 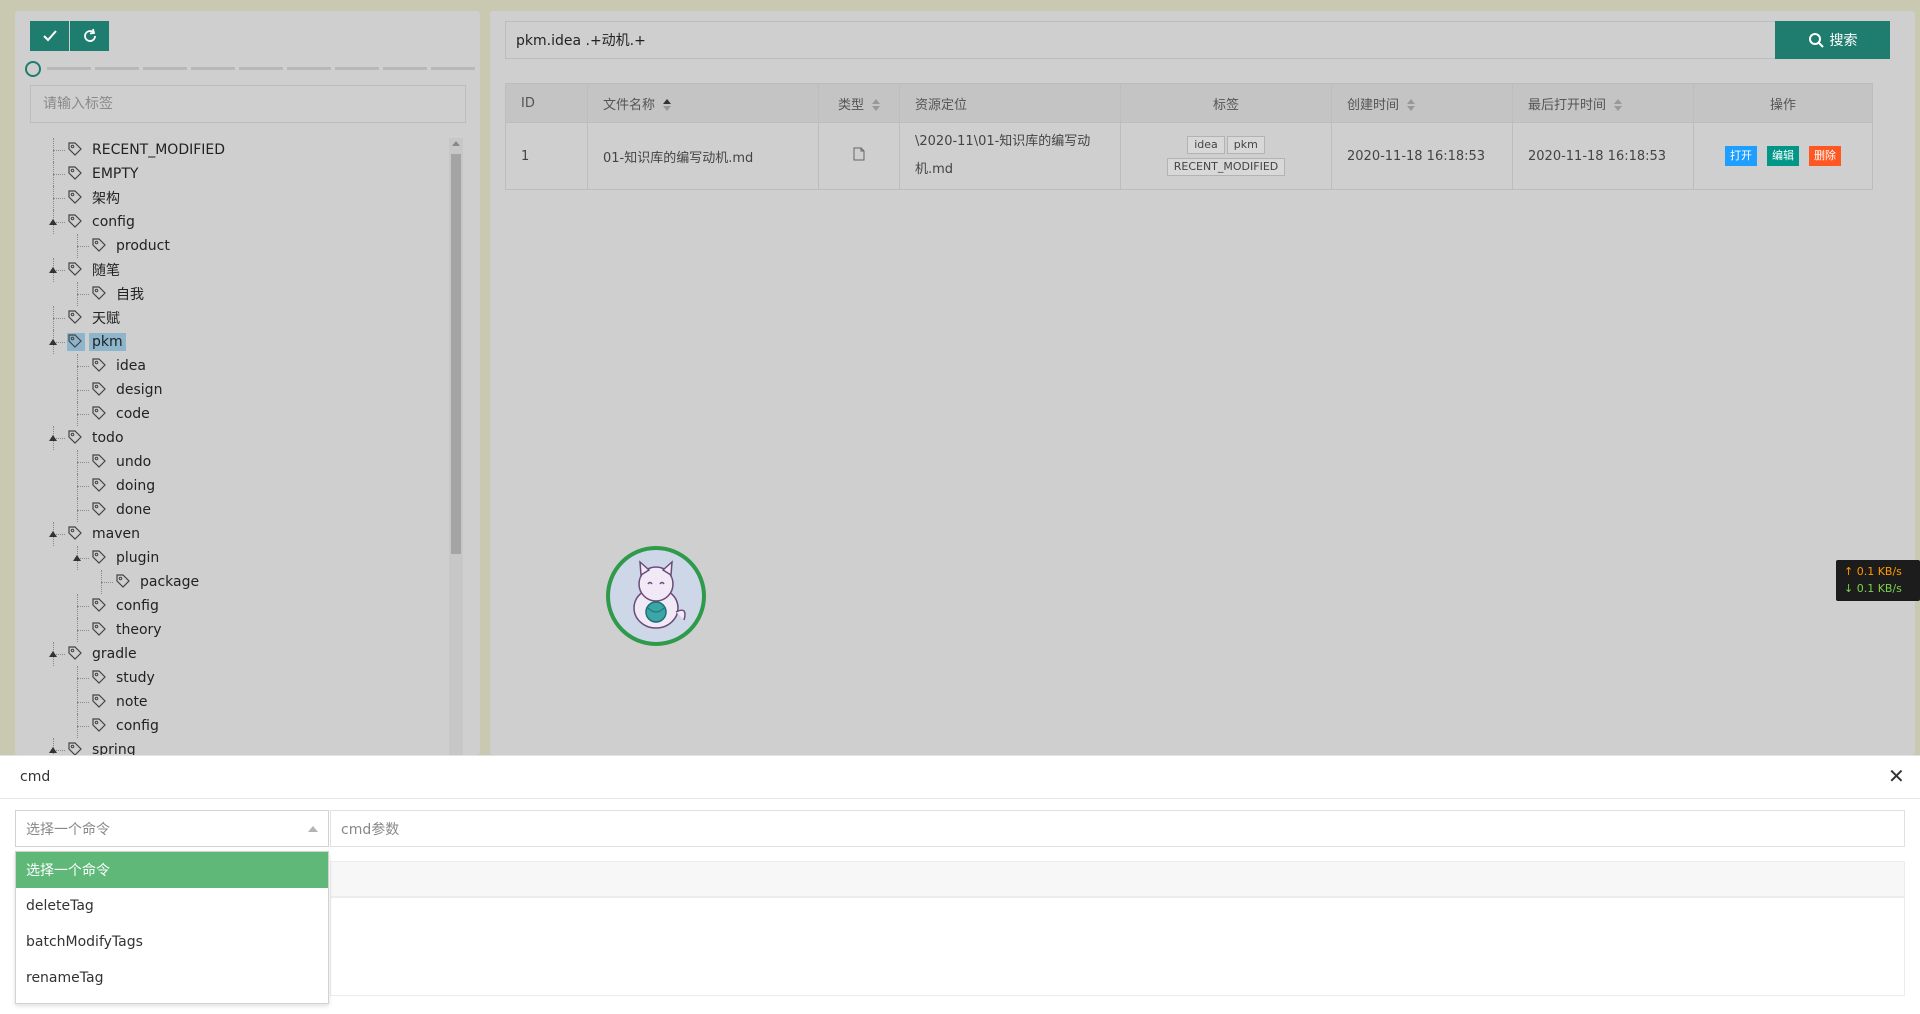 I want to click on command-select: 选择一个命令, so click(x=172, y=828).